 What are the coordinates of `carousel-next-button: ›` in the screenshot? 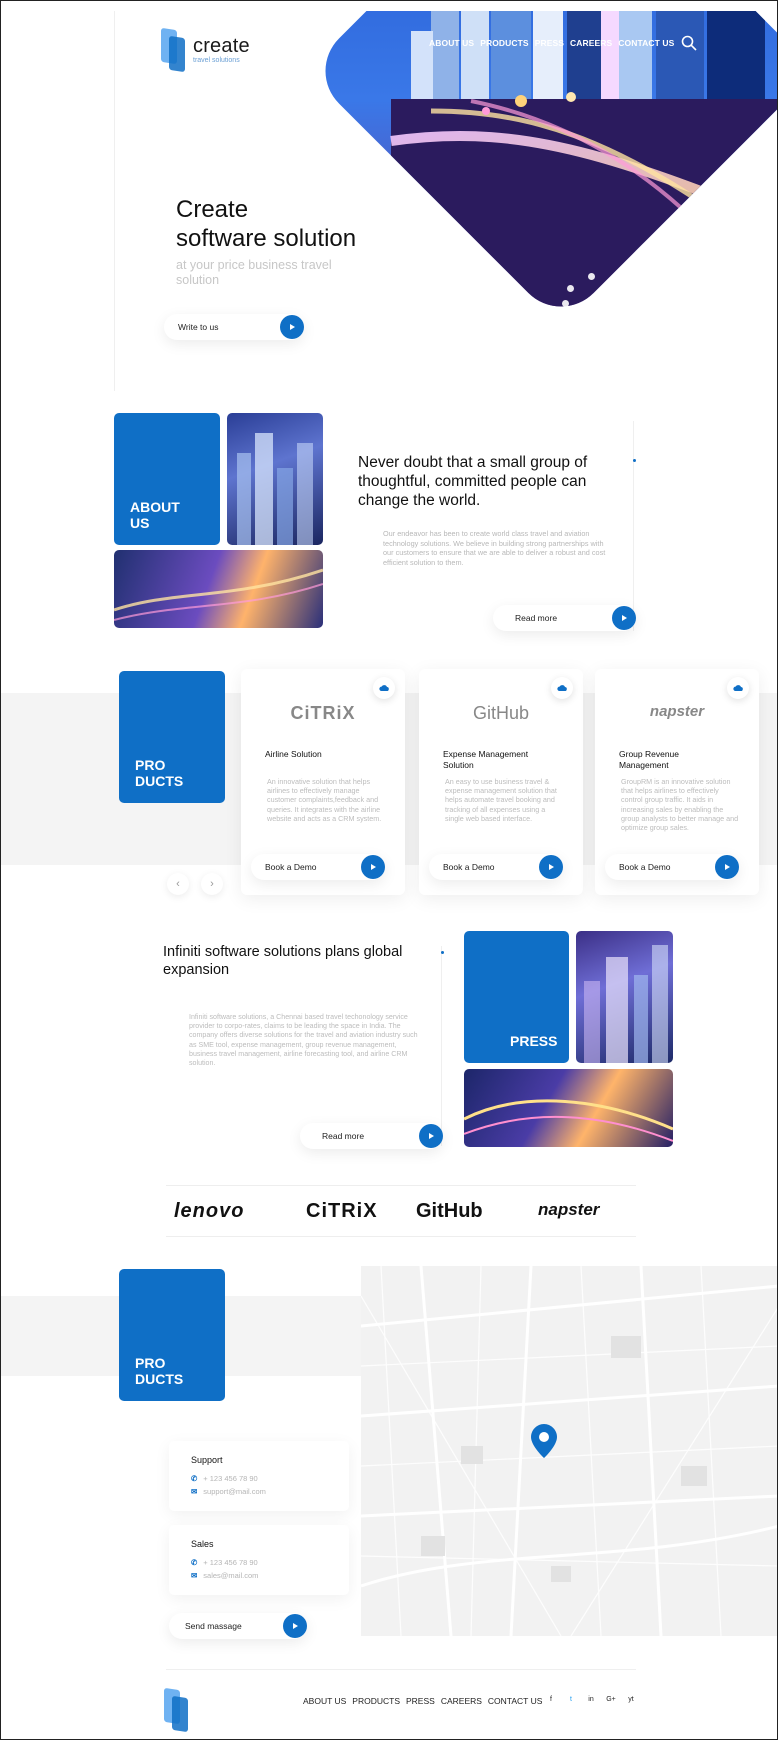 It's located at (212, 884).